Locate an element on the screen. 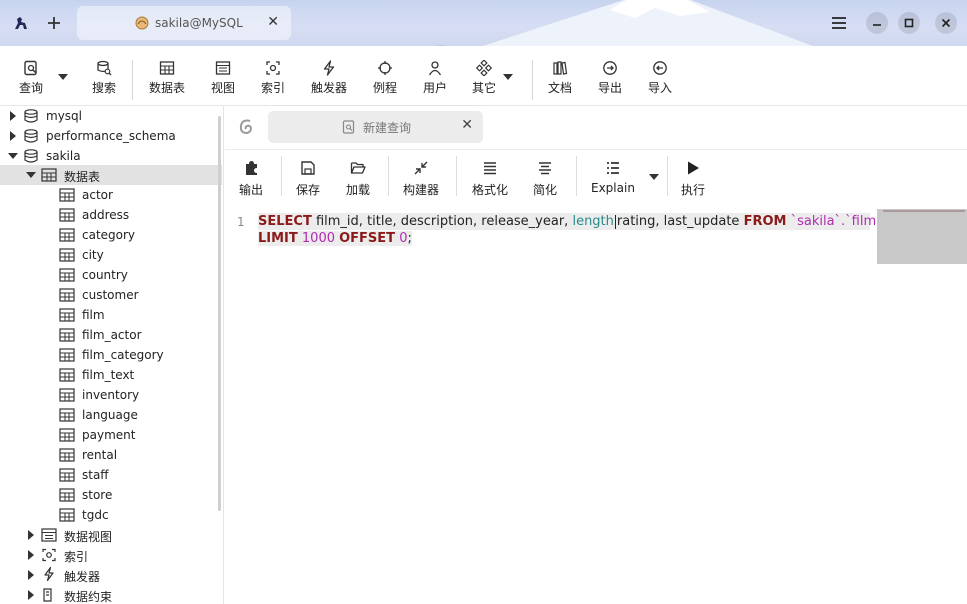 This screenshot has height=604, width=967. tree-folder-triggers: 触发器 is located at coordinates (111, 575).